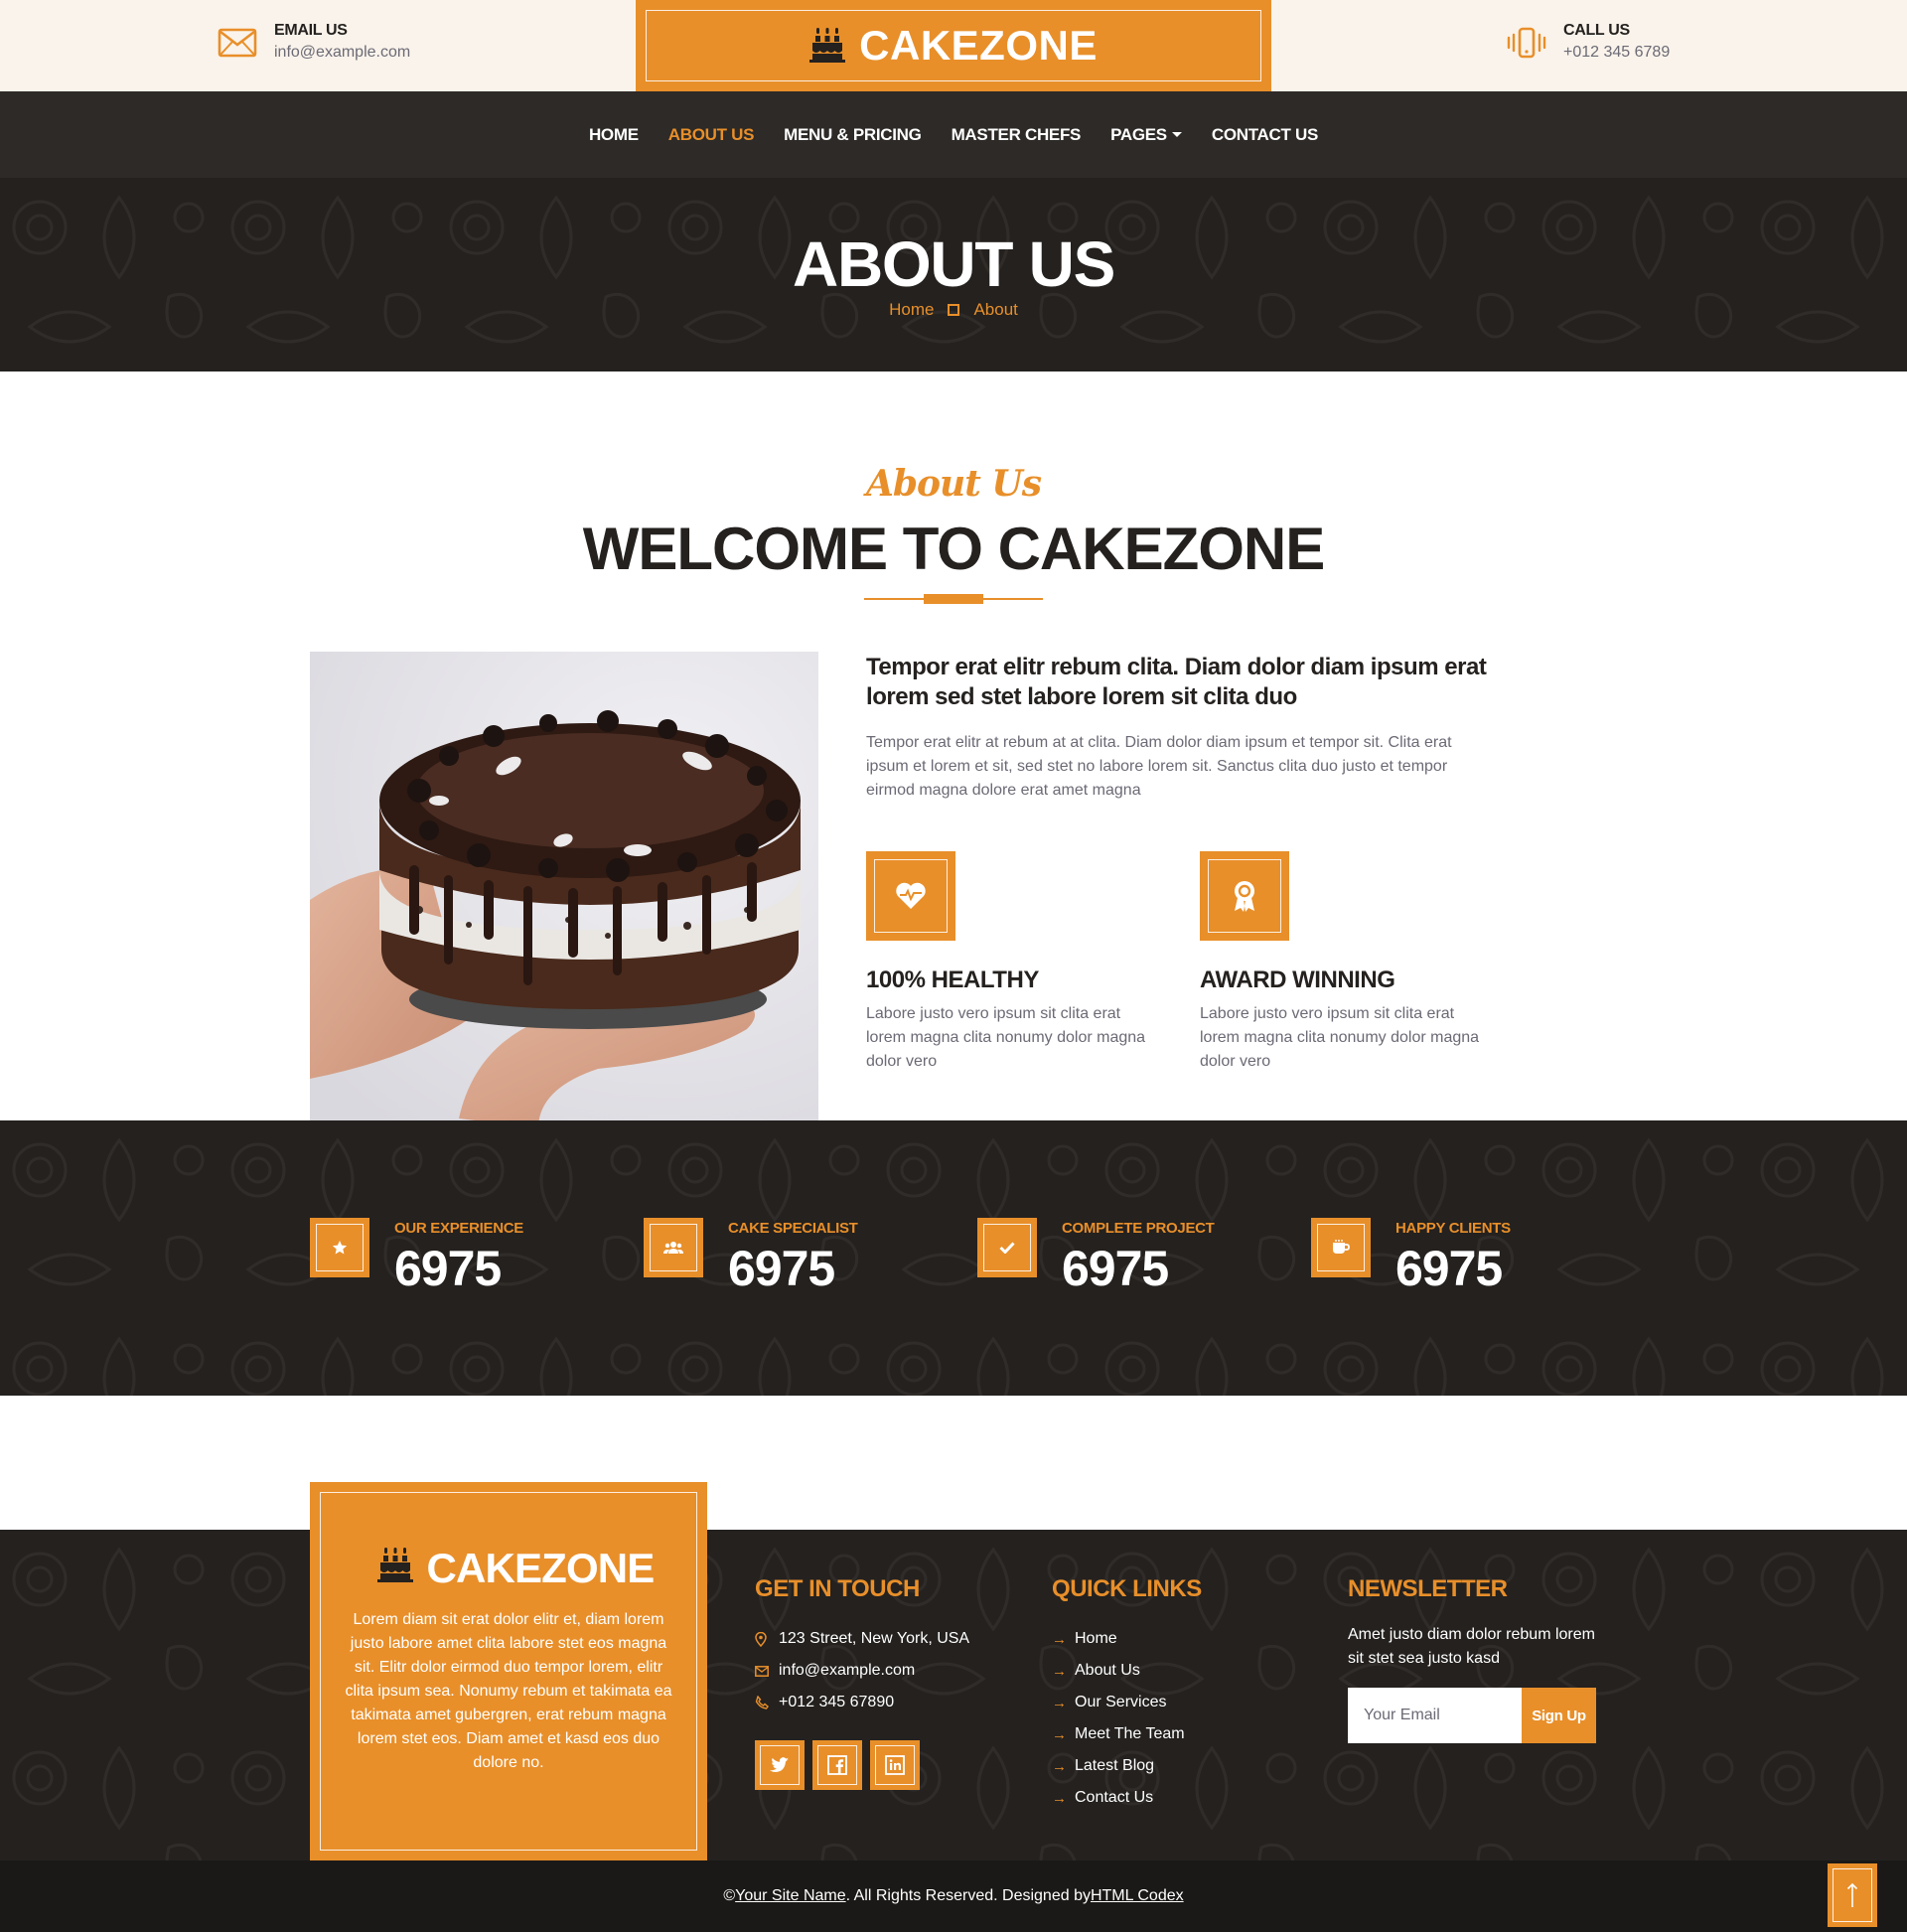 The image size is (1907, 1932). I want to click on cake-image, so click(564, 886).